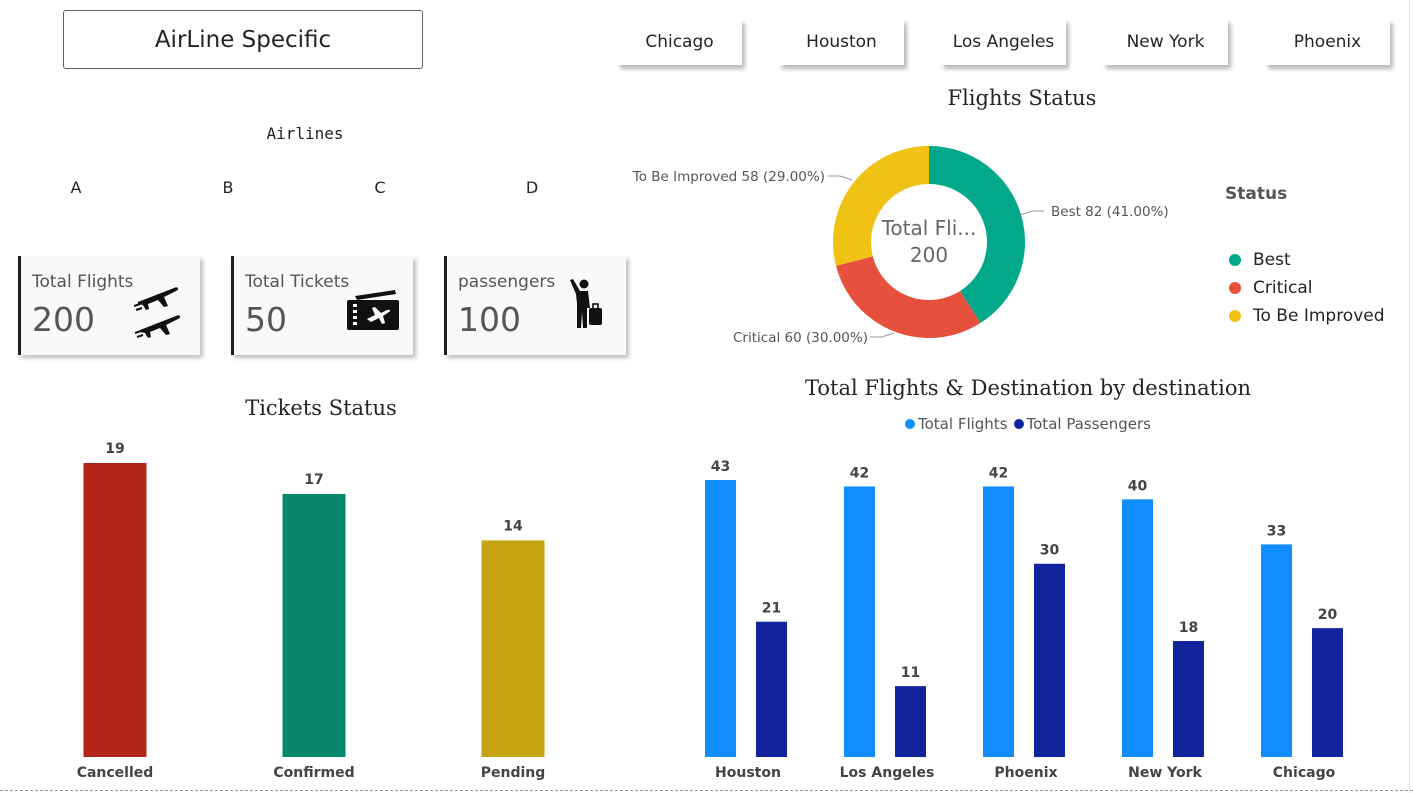  What do you see at coordinates (1328, 615) in the screenshot?
I see `data-label: 20` at bounding box center [1328, 615].